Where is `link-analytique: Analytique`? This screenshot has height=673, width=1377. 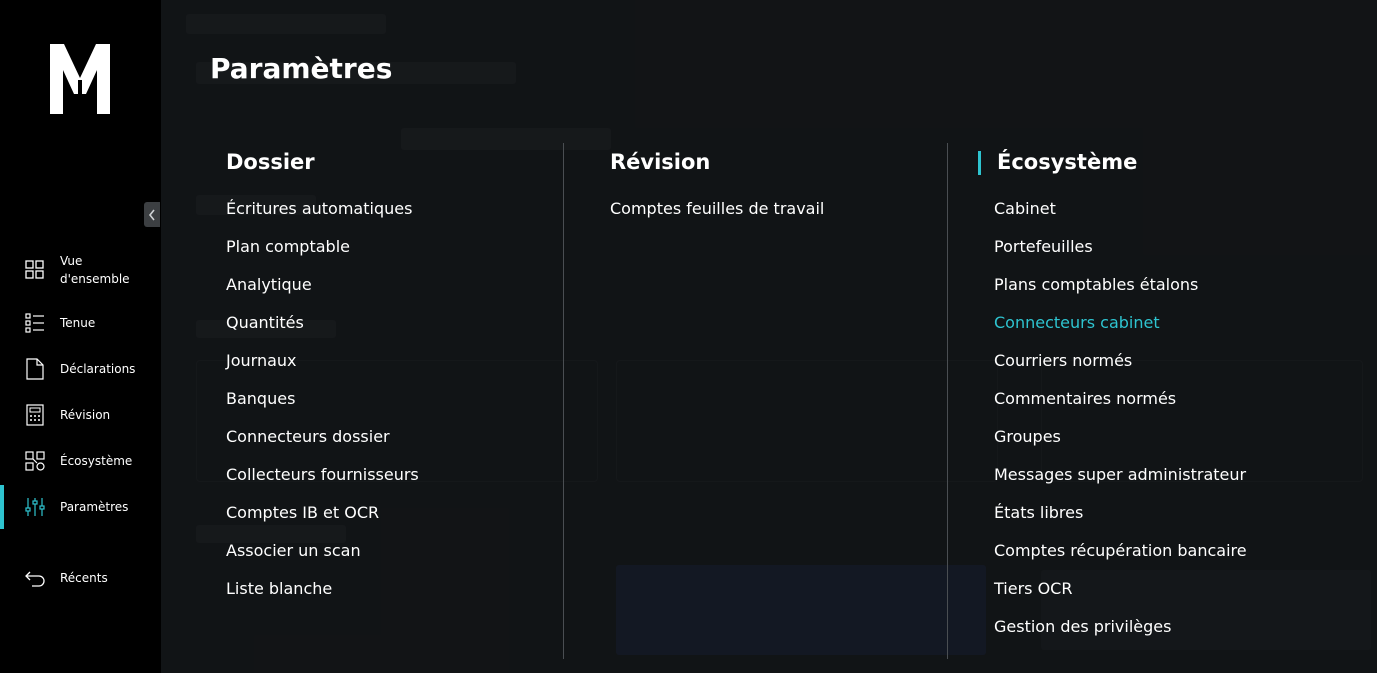
link-analytique: Analytique is located at coordinates (269, 284).